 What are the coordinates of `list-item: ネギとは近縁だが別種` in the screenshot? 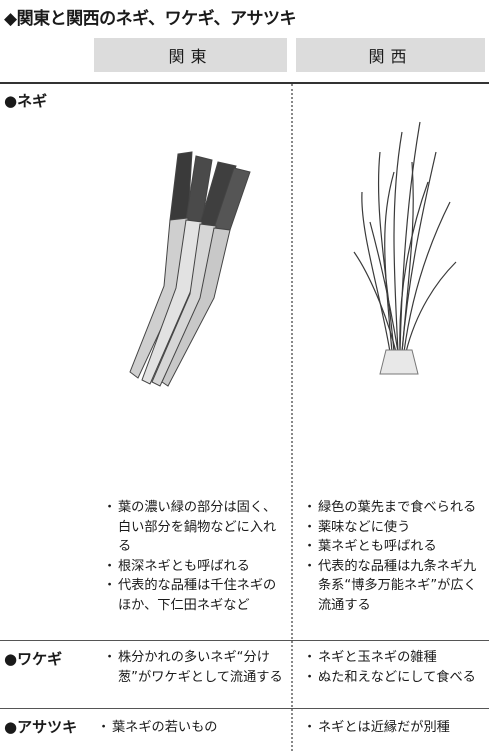 It's located at (393, 728).